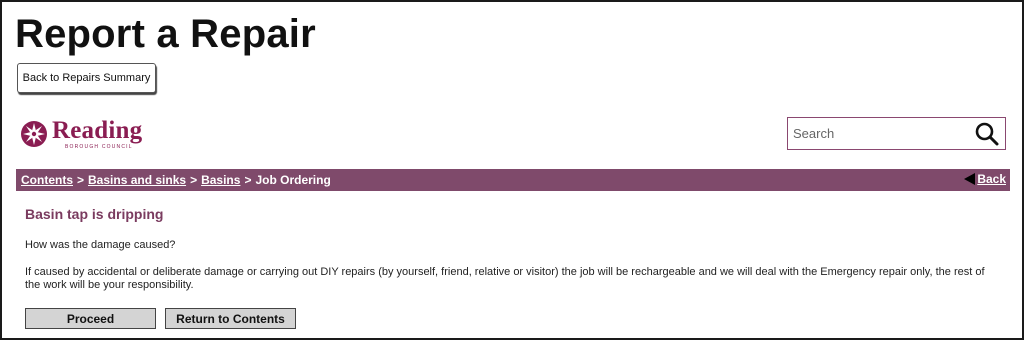 The width and height of the screenshot is (1024, 340). What do you see at coordinates (881, 133) in the screenshot?
I see `search-input` at bounding box center [881, 133].